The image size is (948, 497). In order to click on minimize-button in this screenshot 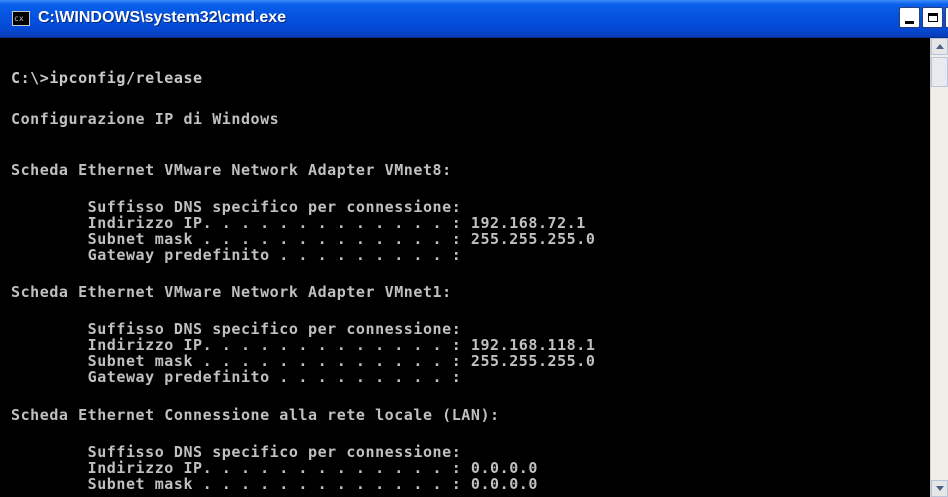, I will do `click(909, 17)`.